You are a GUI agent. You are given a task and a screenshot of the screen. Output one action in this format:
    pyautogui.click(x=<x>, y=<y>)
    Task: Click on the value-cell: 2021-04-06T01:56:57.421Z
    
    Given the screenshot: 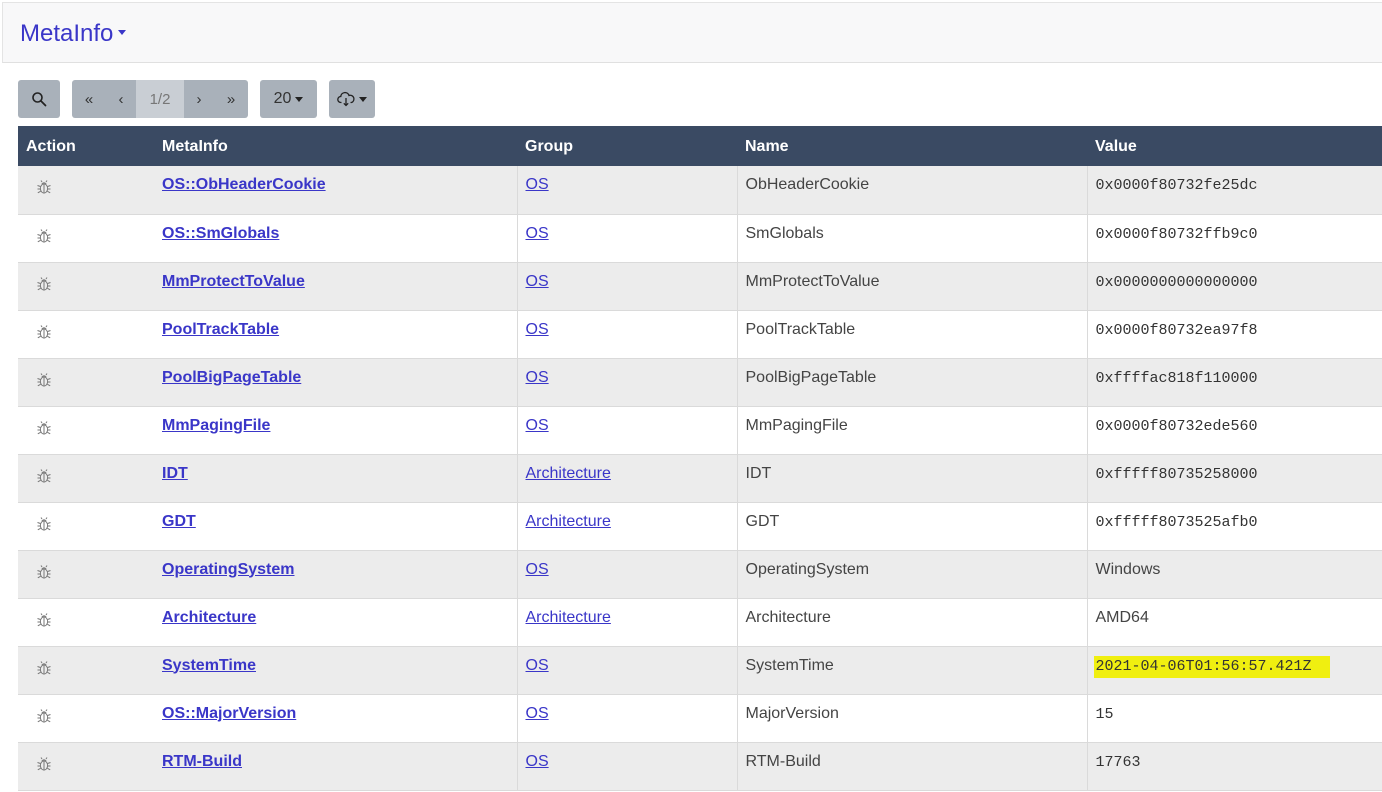 What is the action you would take?
    pyautogui.click(x=1234, y=670)
    